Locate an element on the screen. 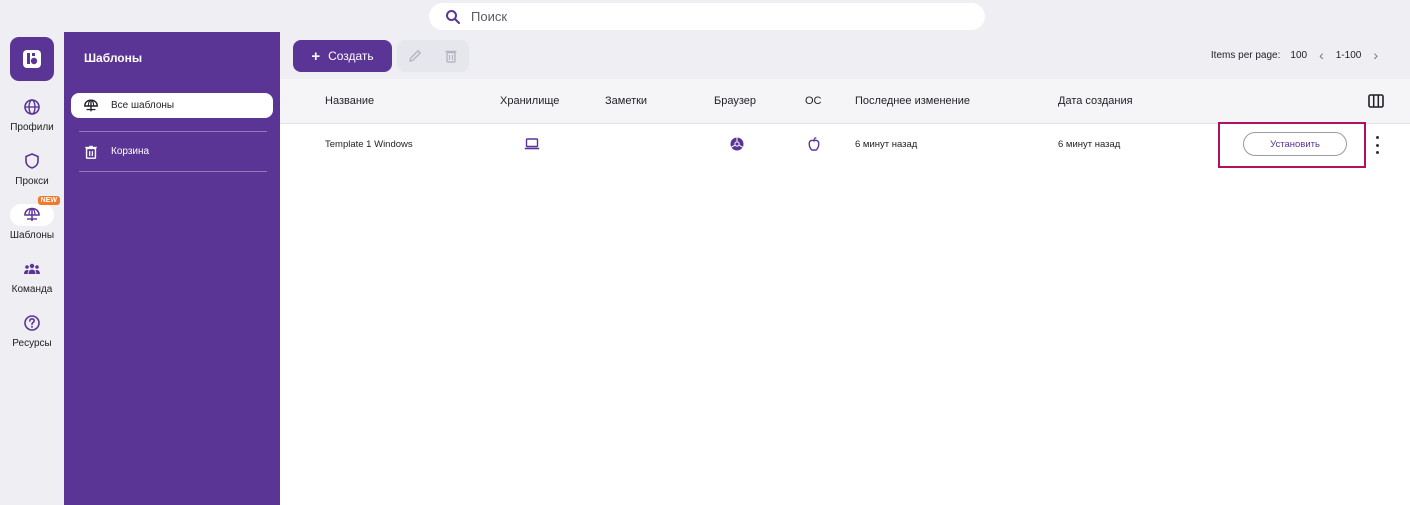 Image resolution: width=1410 pixels, height=505 pixels. column-header-storage: Хранилище is located at coordinates (529, 101).